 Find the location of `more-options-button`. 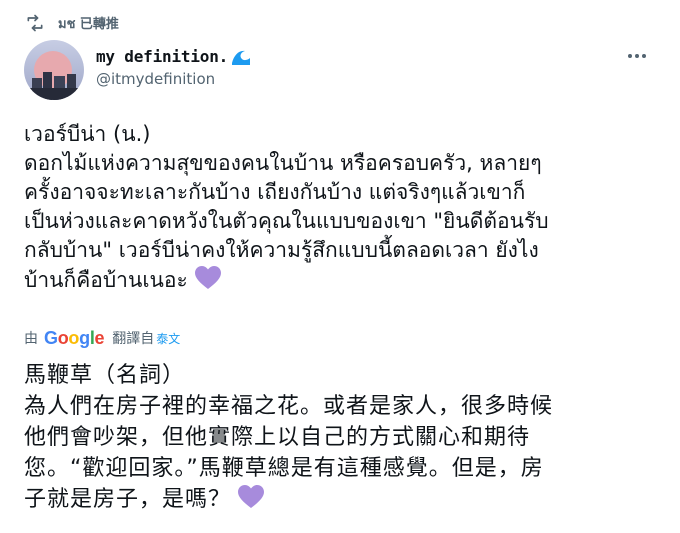

more-options-button is located at coordinates (637, 56).